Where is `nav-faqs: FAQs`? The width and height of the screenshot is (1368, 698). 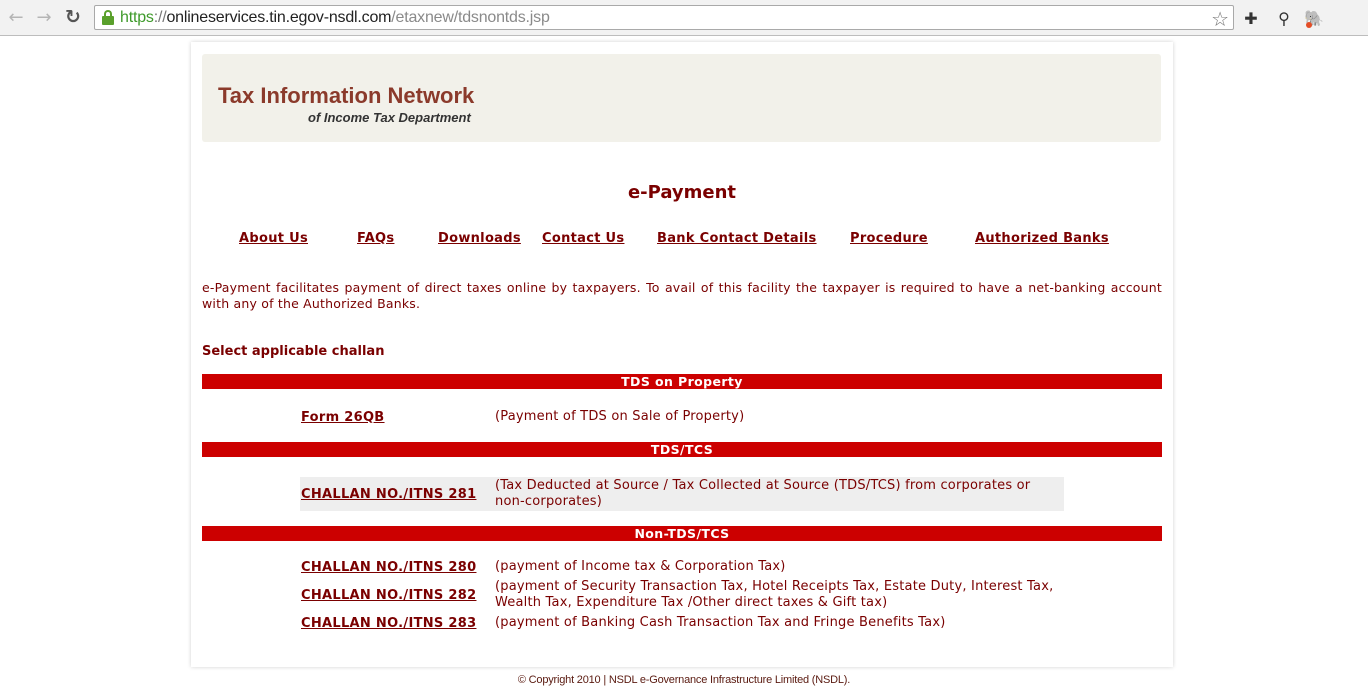 nav-faqs: FAQs is located at coordinates (375, 238).